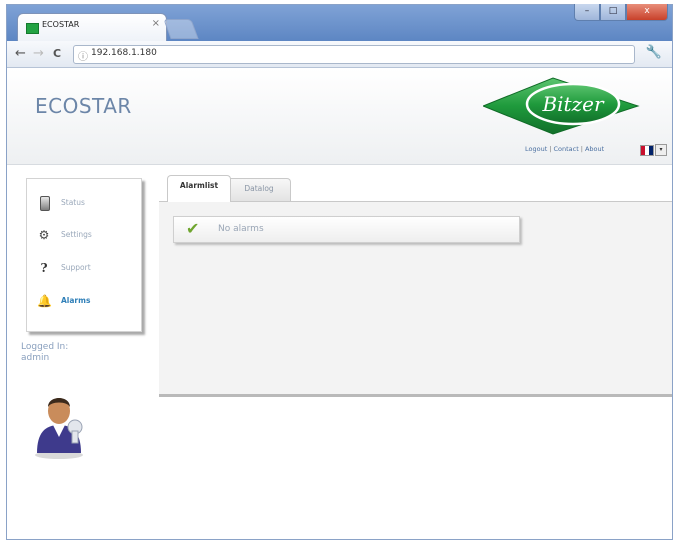  Describe the element at coordinates (647, 150) in the screenshot. I see `language-flag-icon` at that location.